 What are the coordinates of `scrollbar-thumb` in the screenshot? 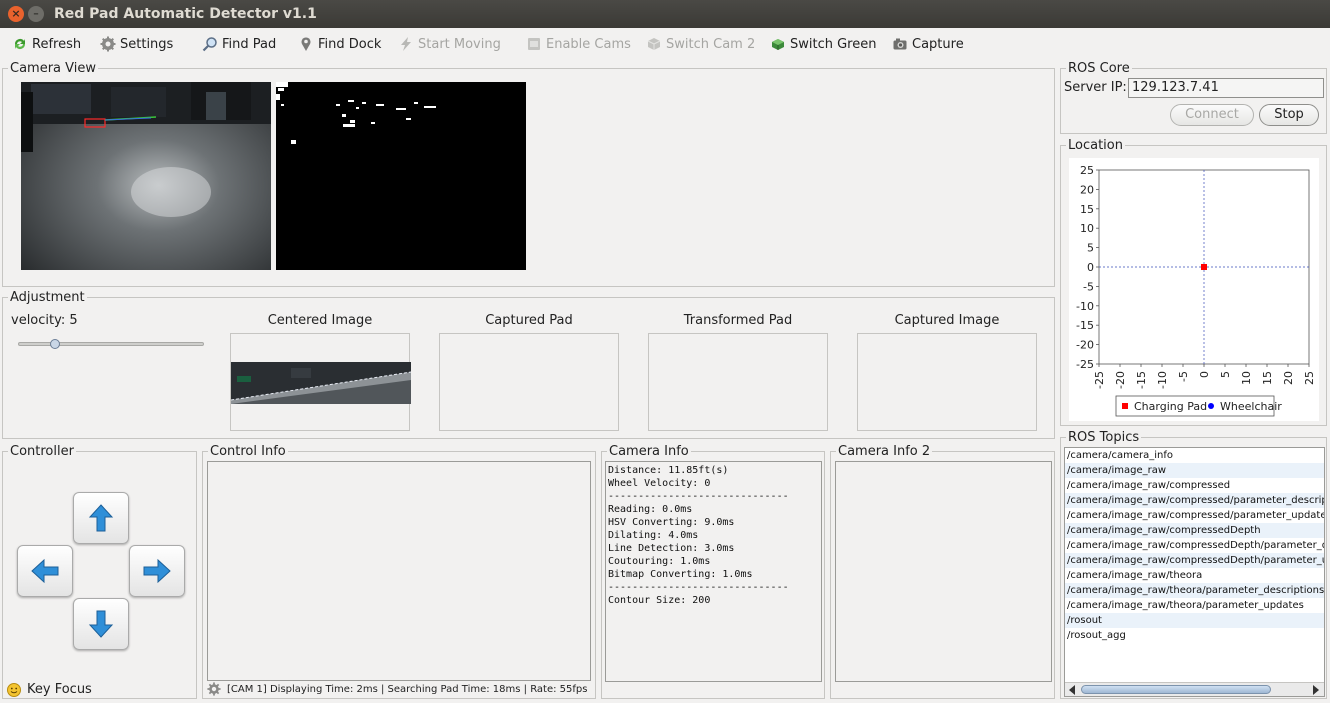 It's located at (1176, 689).